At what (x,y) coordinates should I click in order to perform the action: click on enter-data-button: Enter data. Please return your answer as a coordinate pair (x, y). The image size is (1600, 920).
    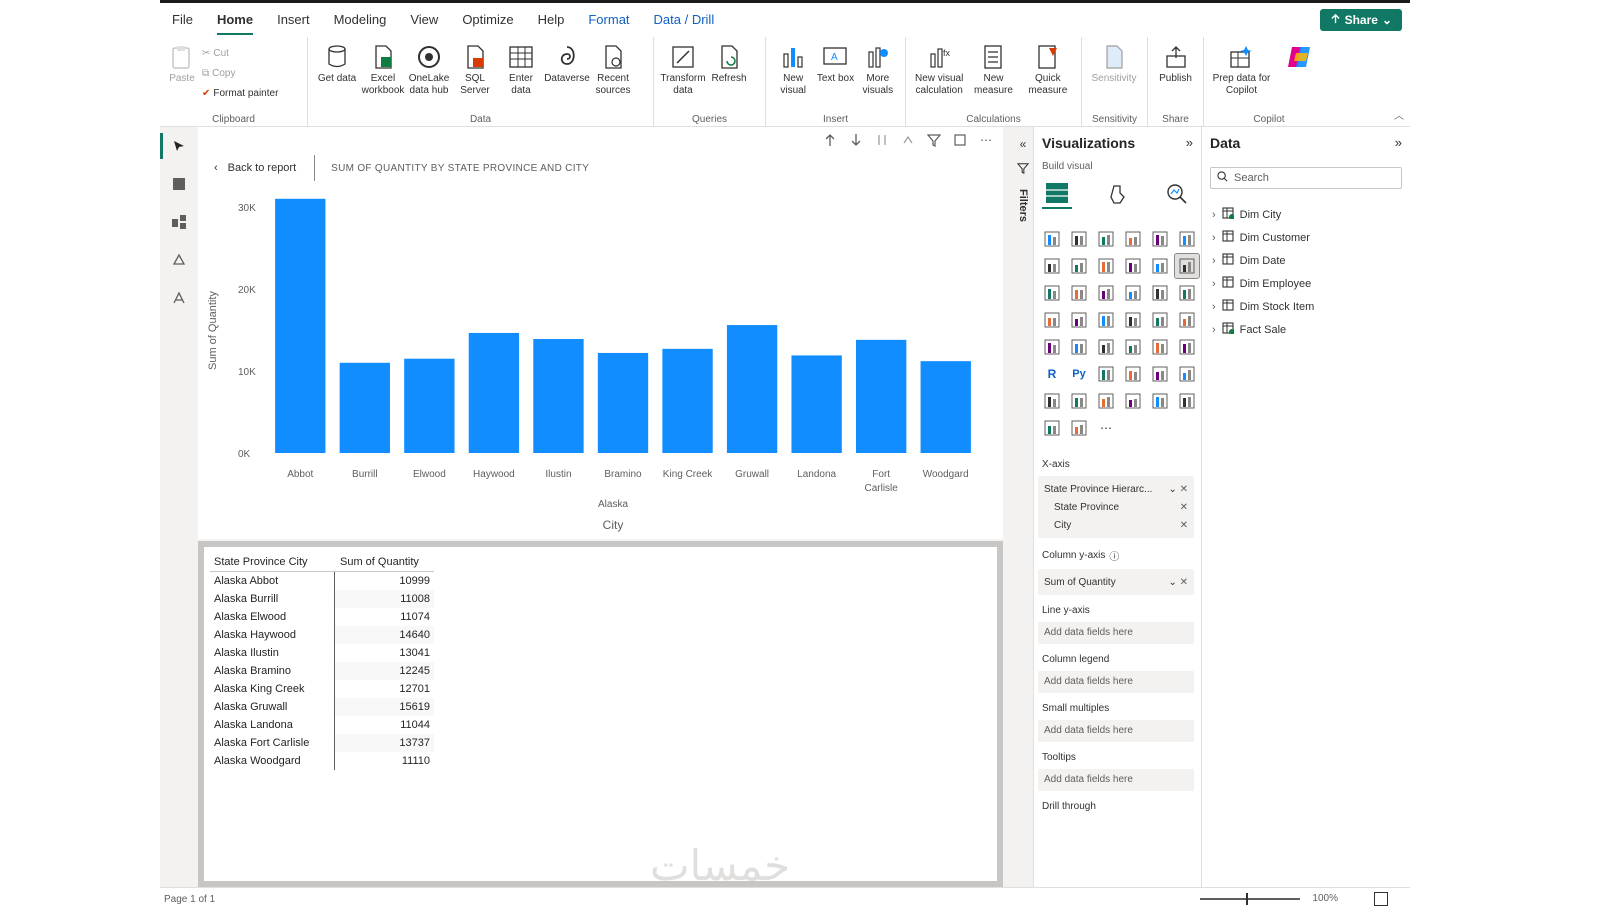
    Looking at the image, I should click on (521, 70).